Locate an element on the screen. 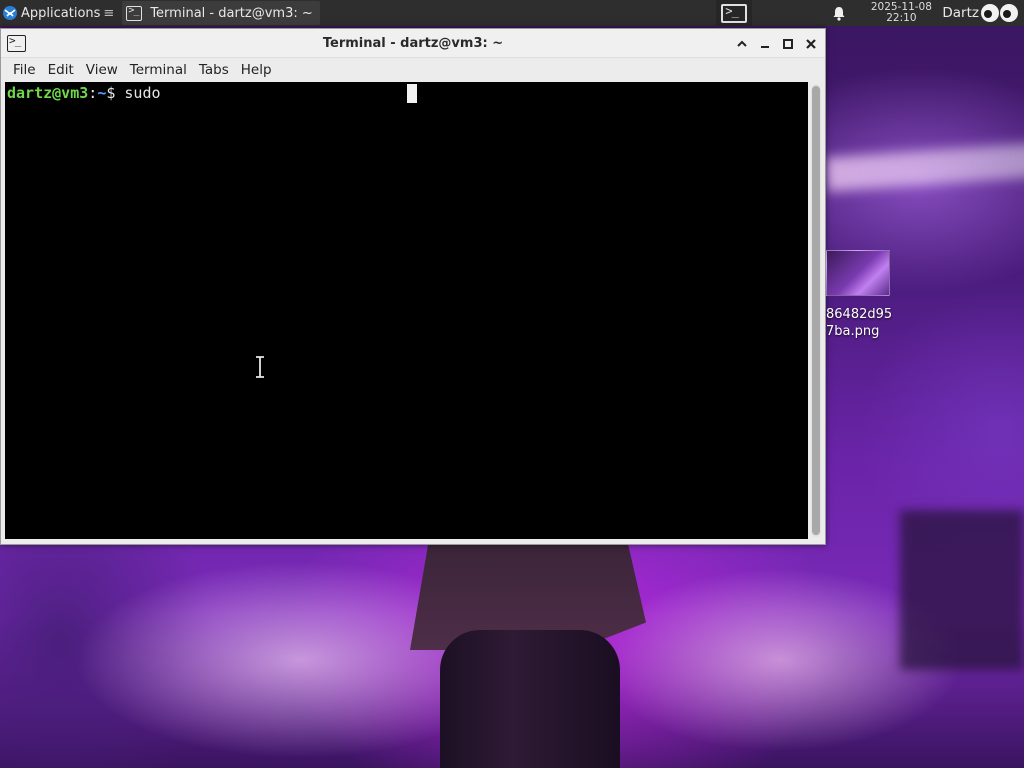 The width and height of the screenshot is (1024, 768). eyes-icon is located at coordinates (999, 13).